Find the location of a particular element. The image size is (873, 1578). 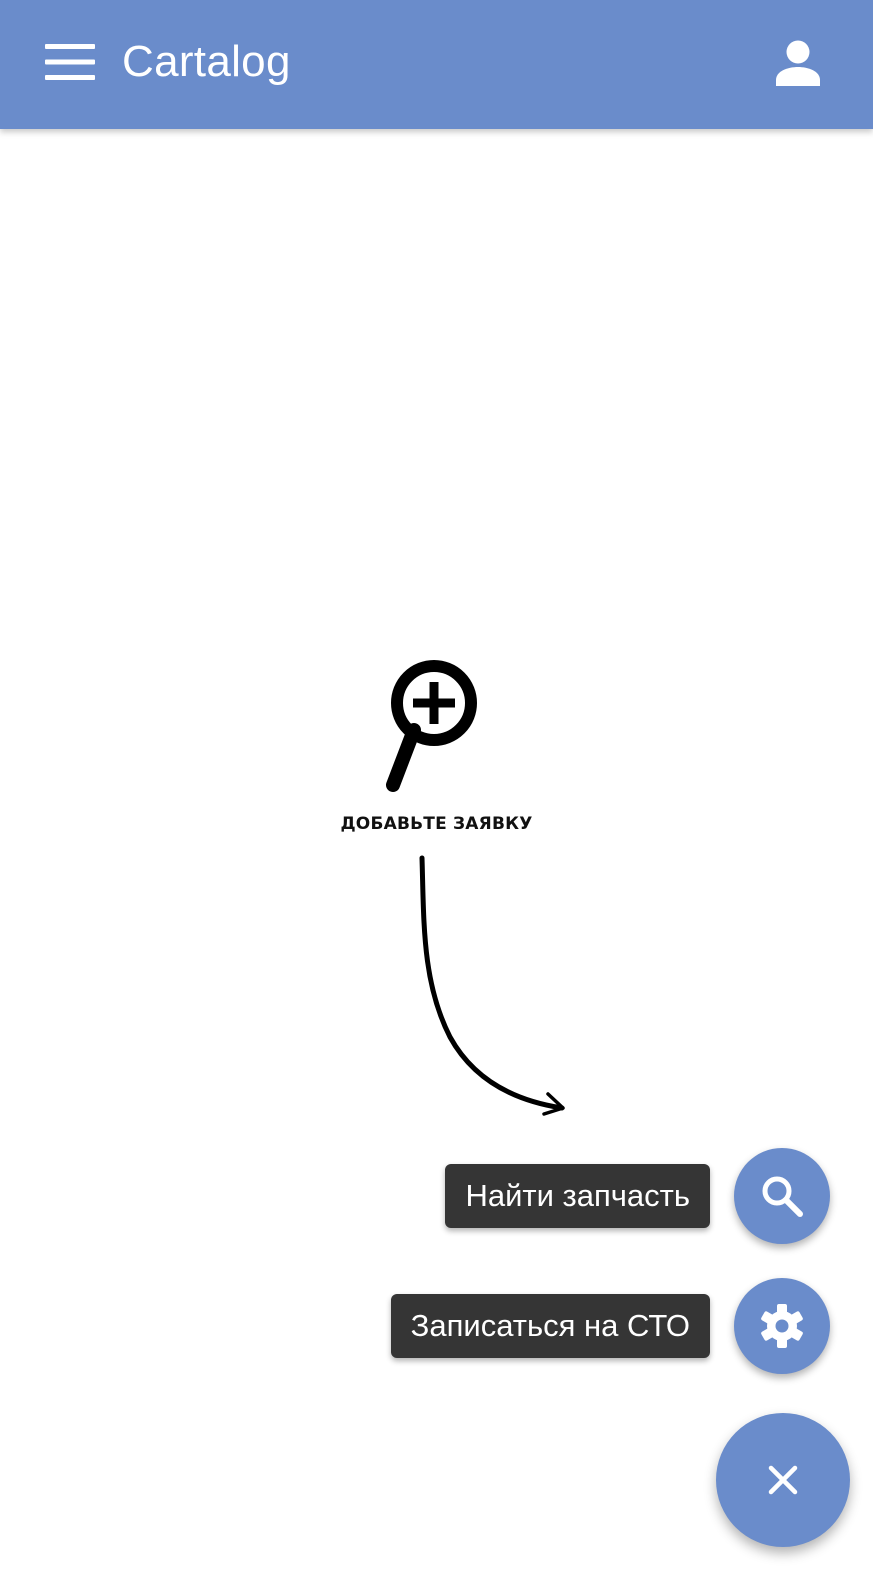

book-service-label: Записаться на СТО is located at coordinates (550, 1326).